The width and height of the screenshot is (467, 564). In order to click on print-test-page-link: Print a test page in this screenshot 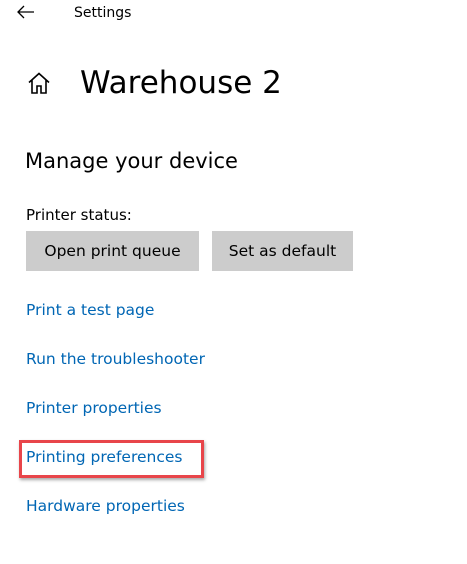, I will do `click(90, 310)`.